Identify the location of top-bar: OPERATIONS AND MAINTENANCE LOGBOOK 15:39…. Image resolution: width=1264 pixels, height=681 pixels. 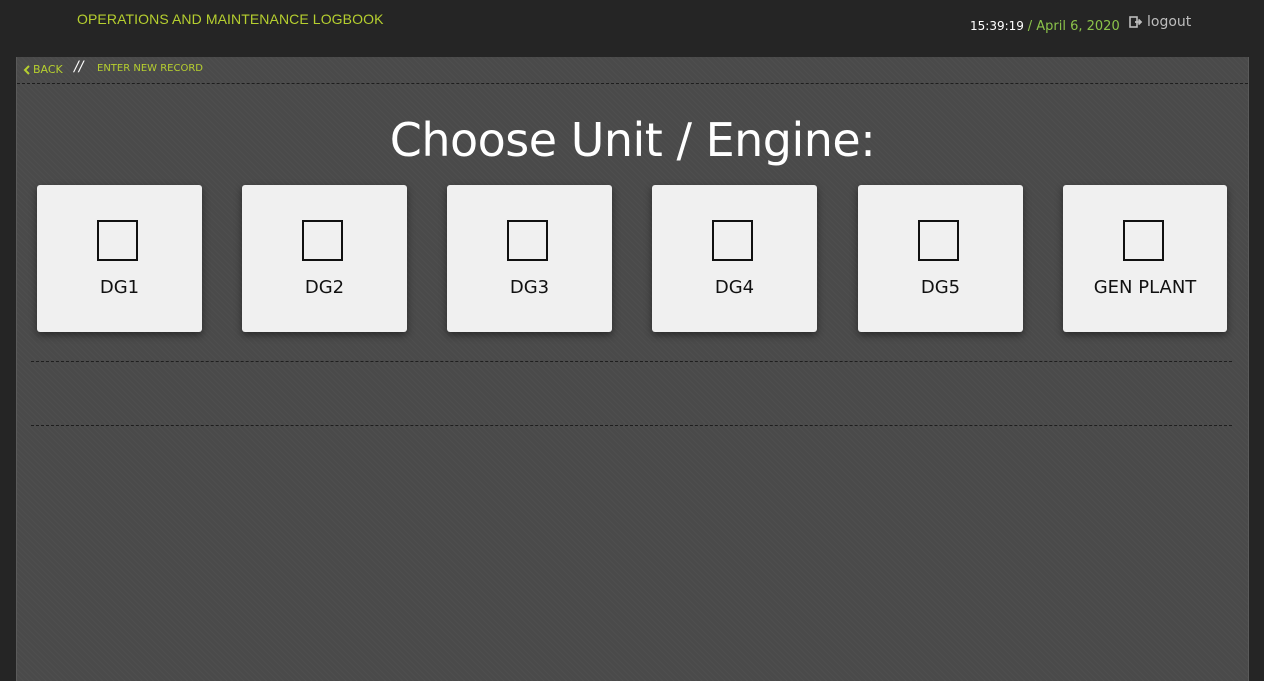
(632, 28).